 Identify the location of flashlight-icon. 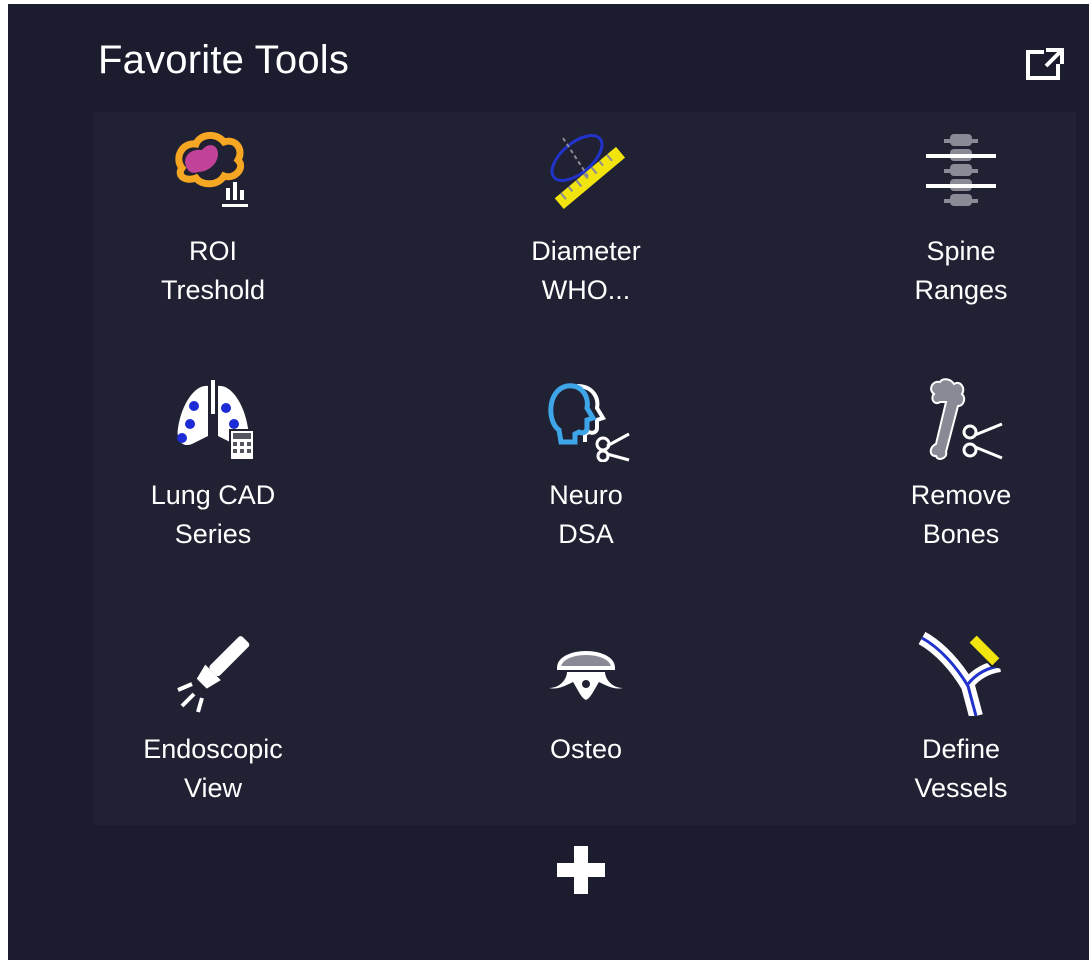
(213, 674).